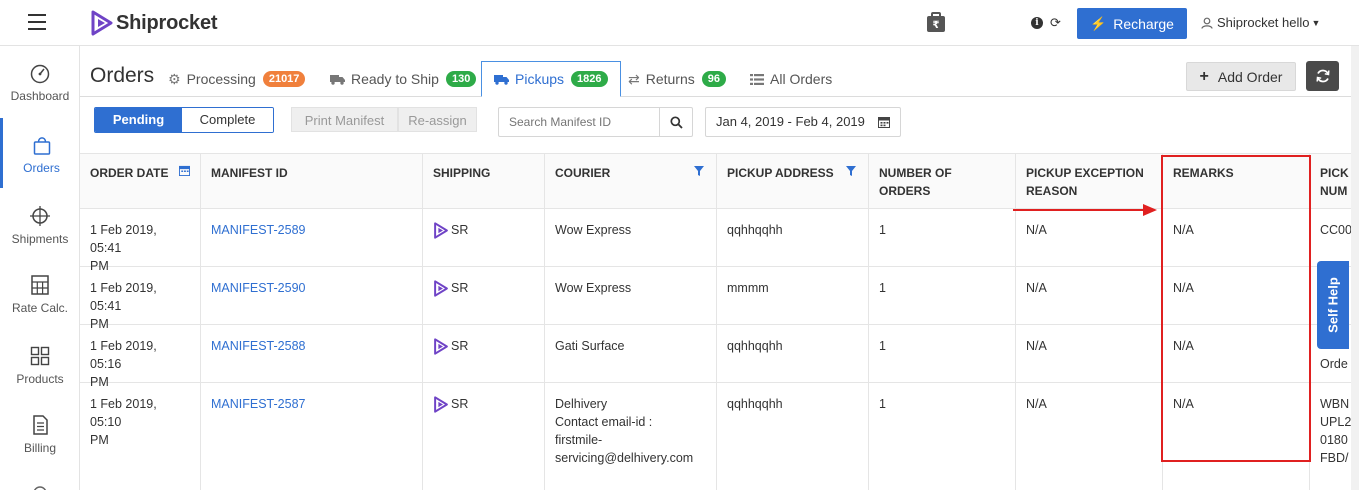 Image resolution: width=1359 pixels, height=490 pixels. What do you see at coordinates (40, 425) in the screenshot?
I see `billing-document-icon` at bounding box center [40, 425].